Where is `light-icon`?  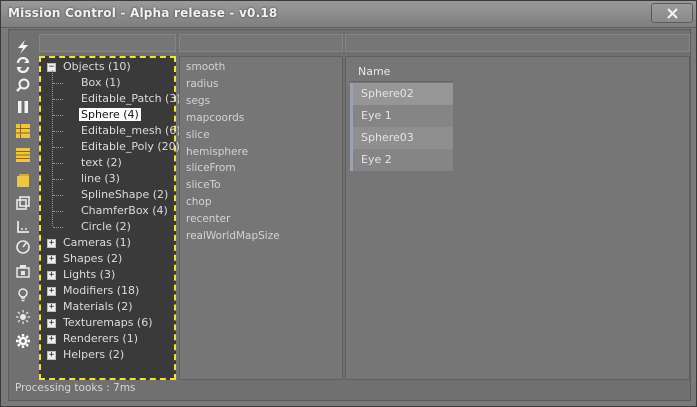 light-icon is located at coordinates (23, 295).